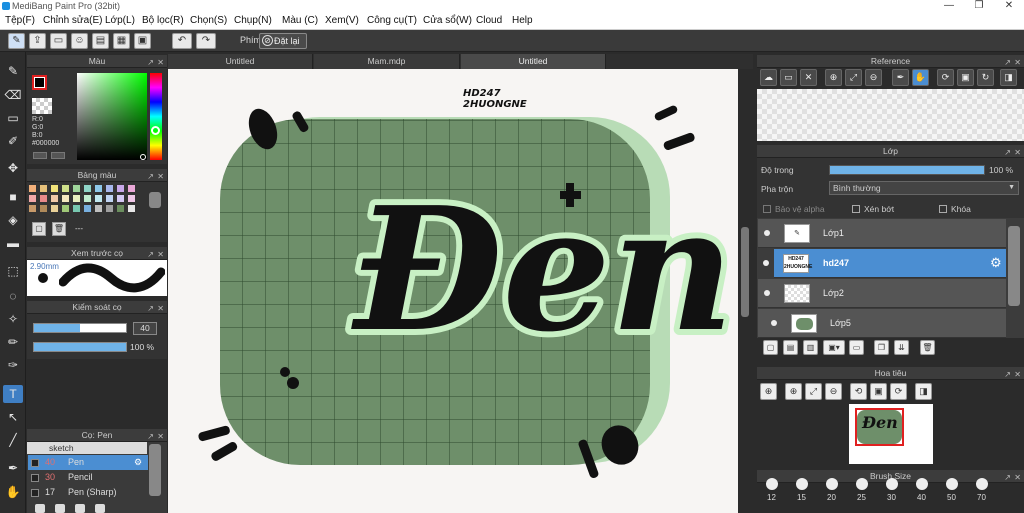  Describe the element at coordinates (921, 492) in the screenshot. I see `brush-size-preset: 40` at that location.